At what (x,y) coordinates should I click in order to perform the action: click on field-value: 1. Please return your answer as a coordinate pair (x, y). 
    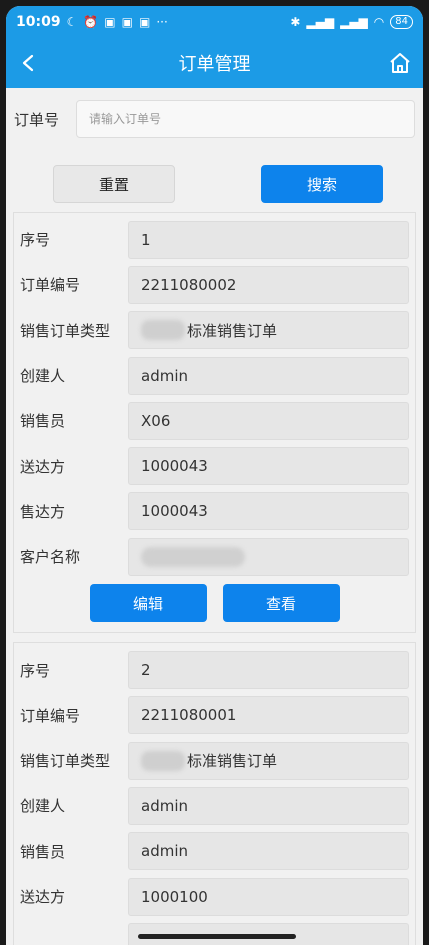
    Looking at the image, I should click on (268, 239).